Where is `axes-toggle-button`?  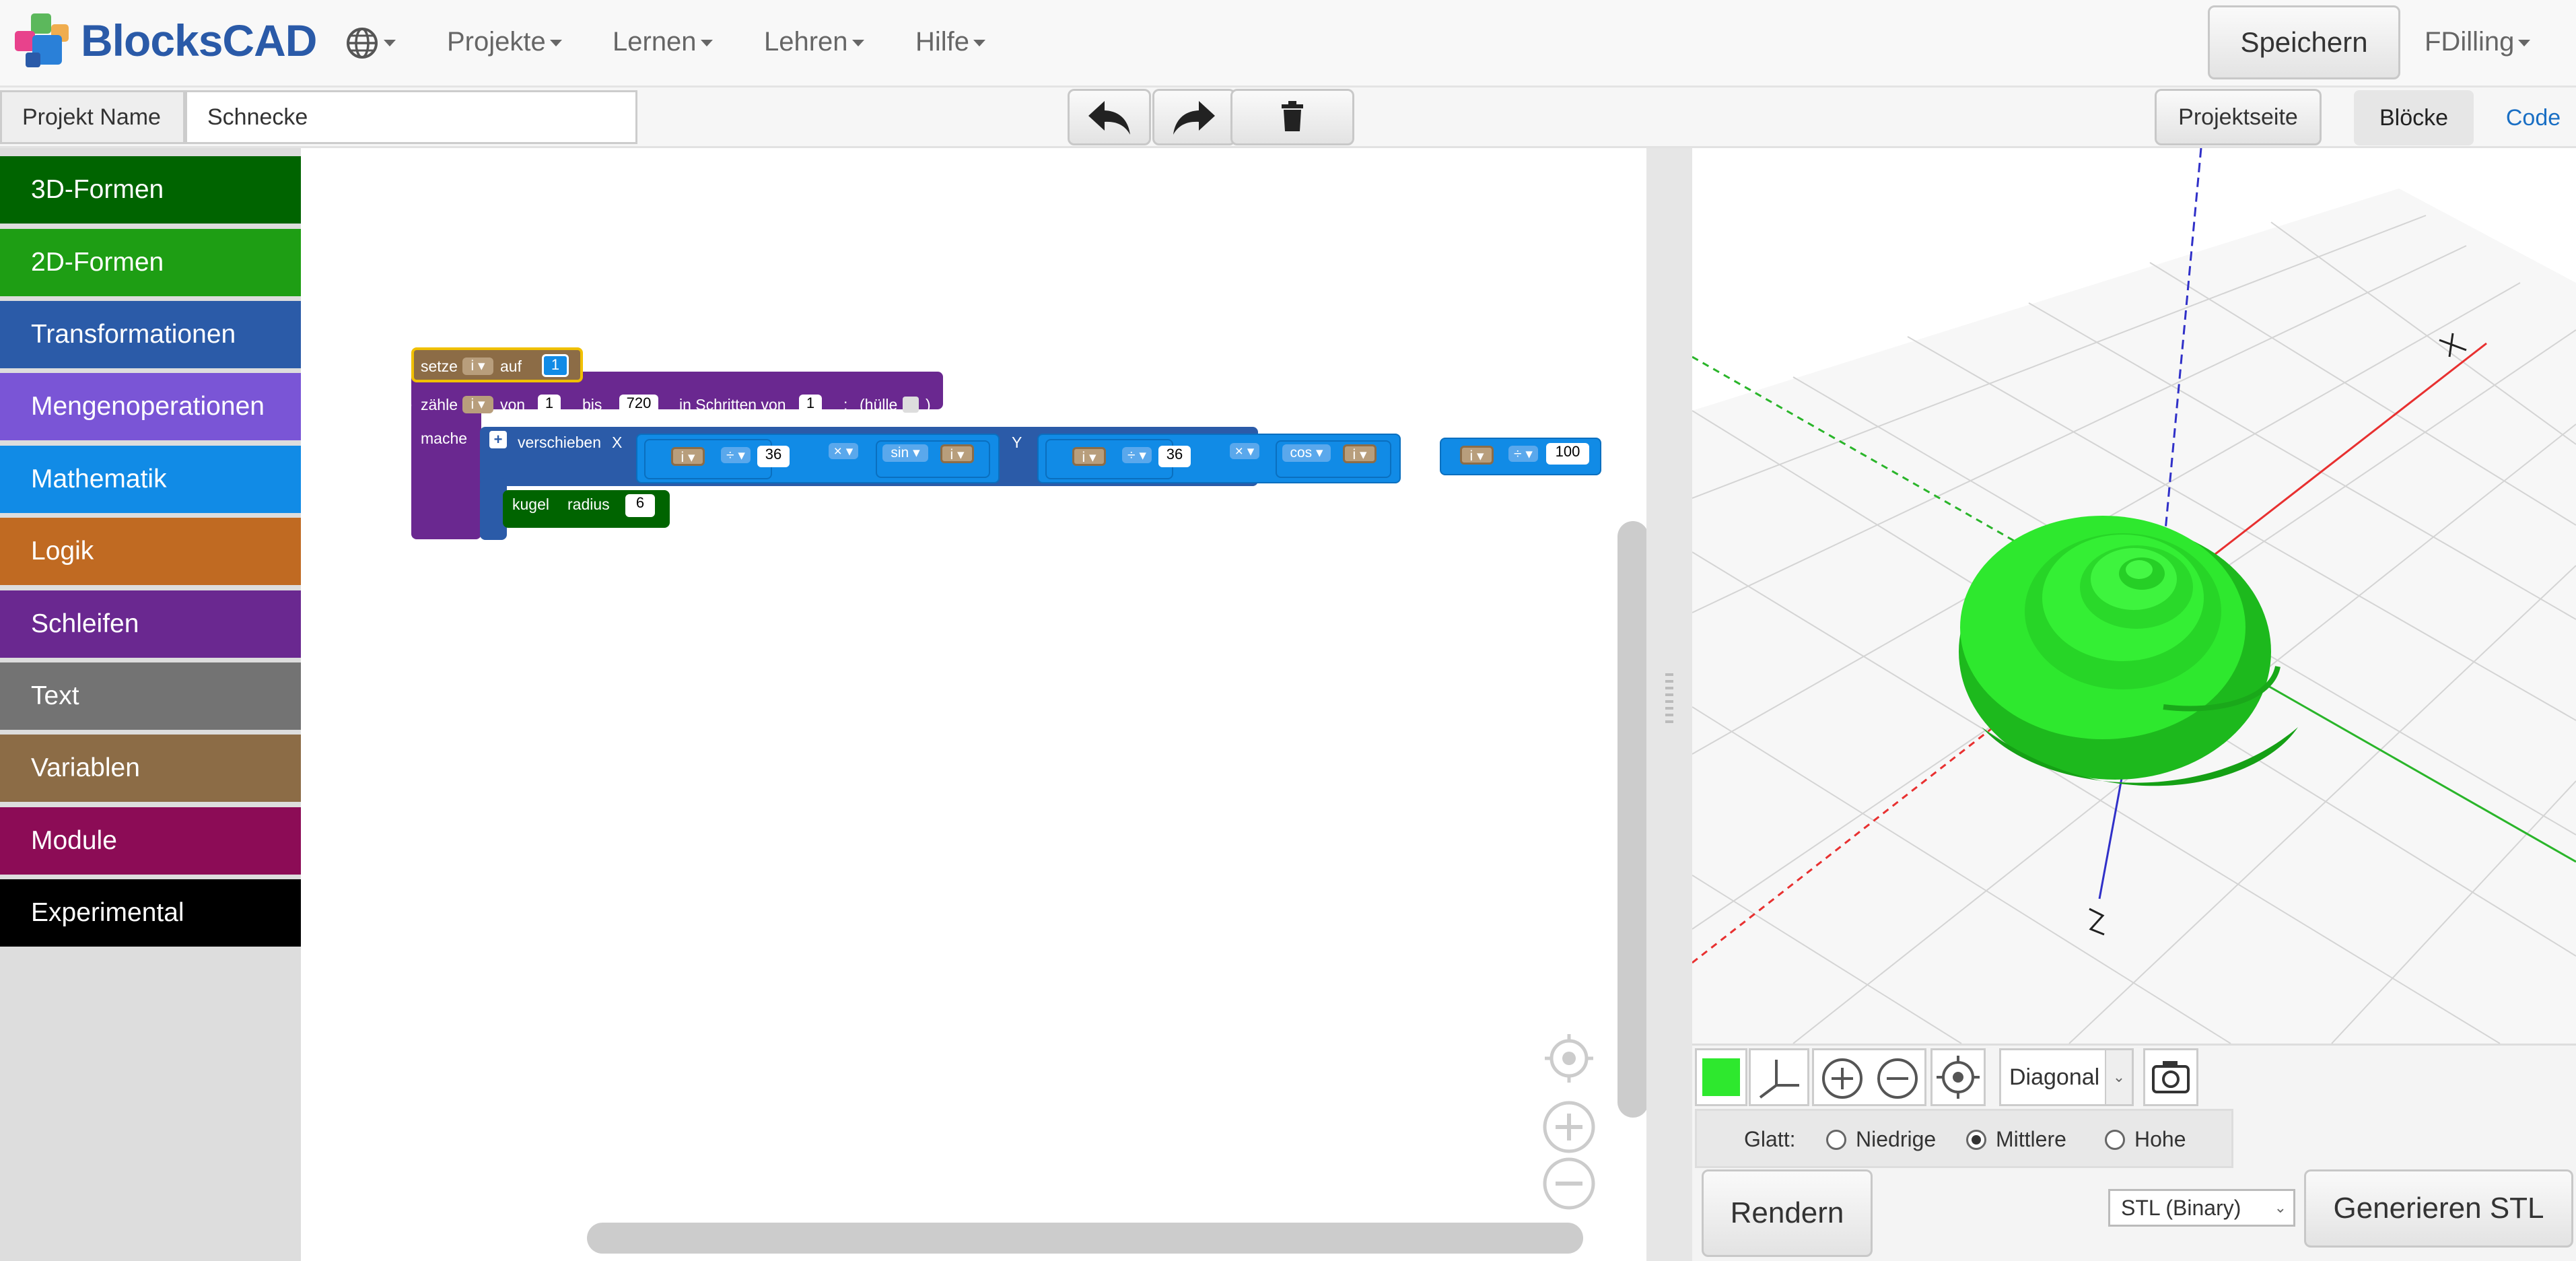
axes-toggle-button is located at coordinates (1779, 1077).